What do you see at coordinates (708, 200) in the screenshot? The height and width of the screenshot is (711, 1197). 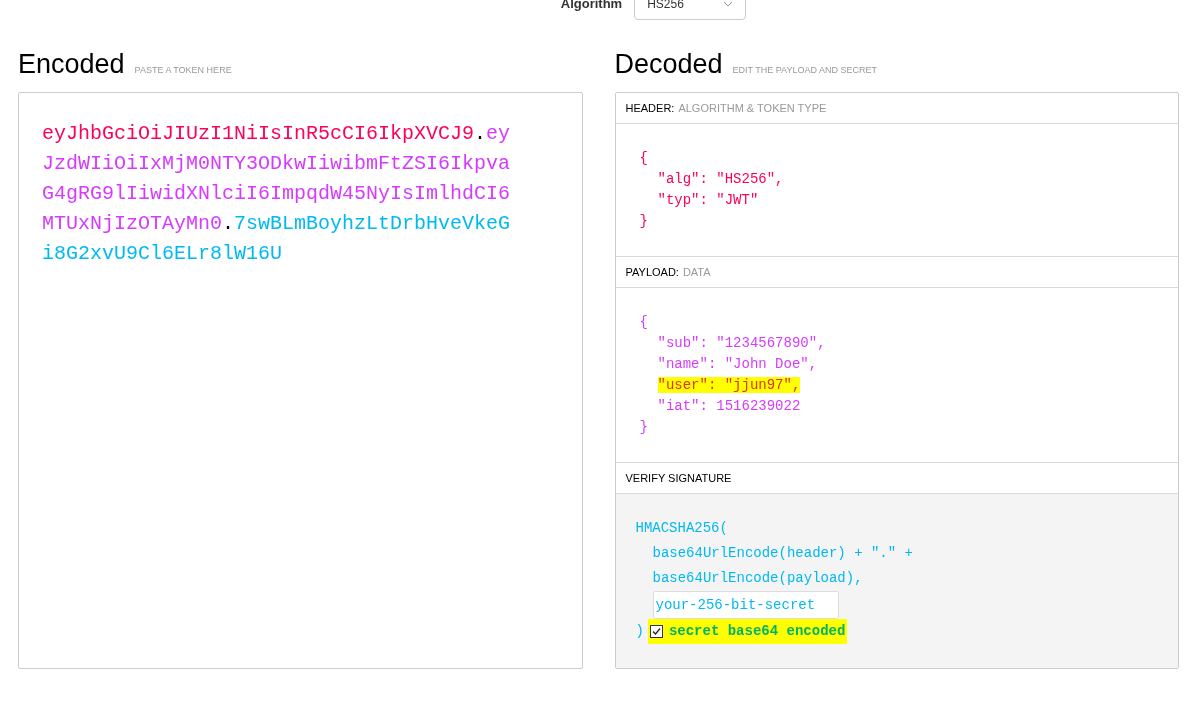 I see `header-json-line: "typ": "JWT"` at bounding box center [708, 200].